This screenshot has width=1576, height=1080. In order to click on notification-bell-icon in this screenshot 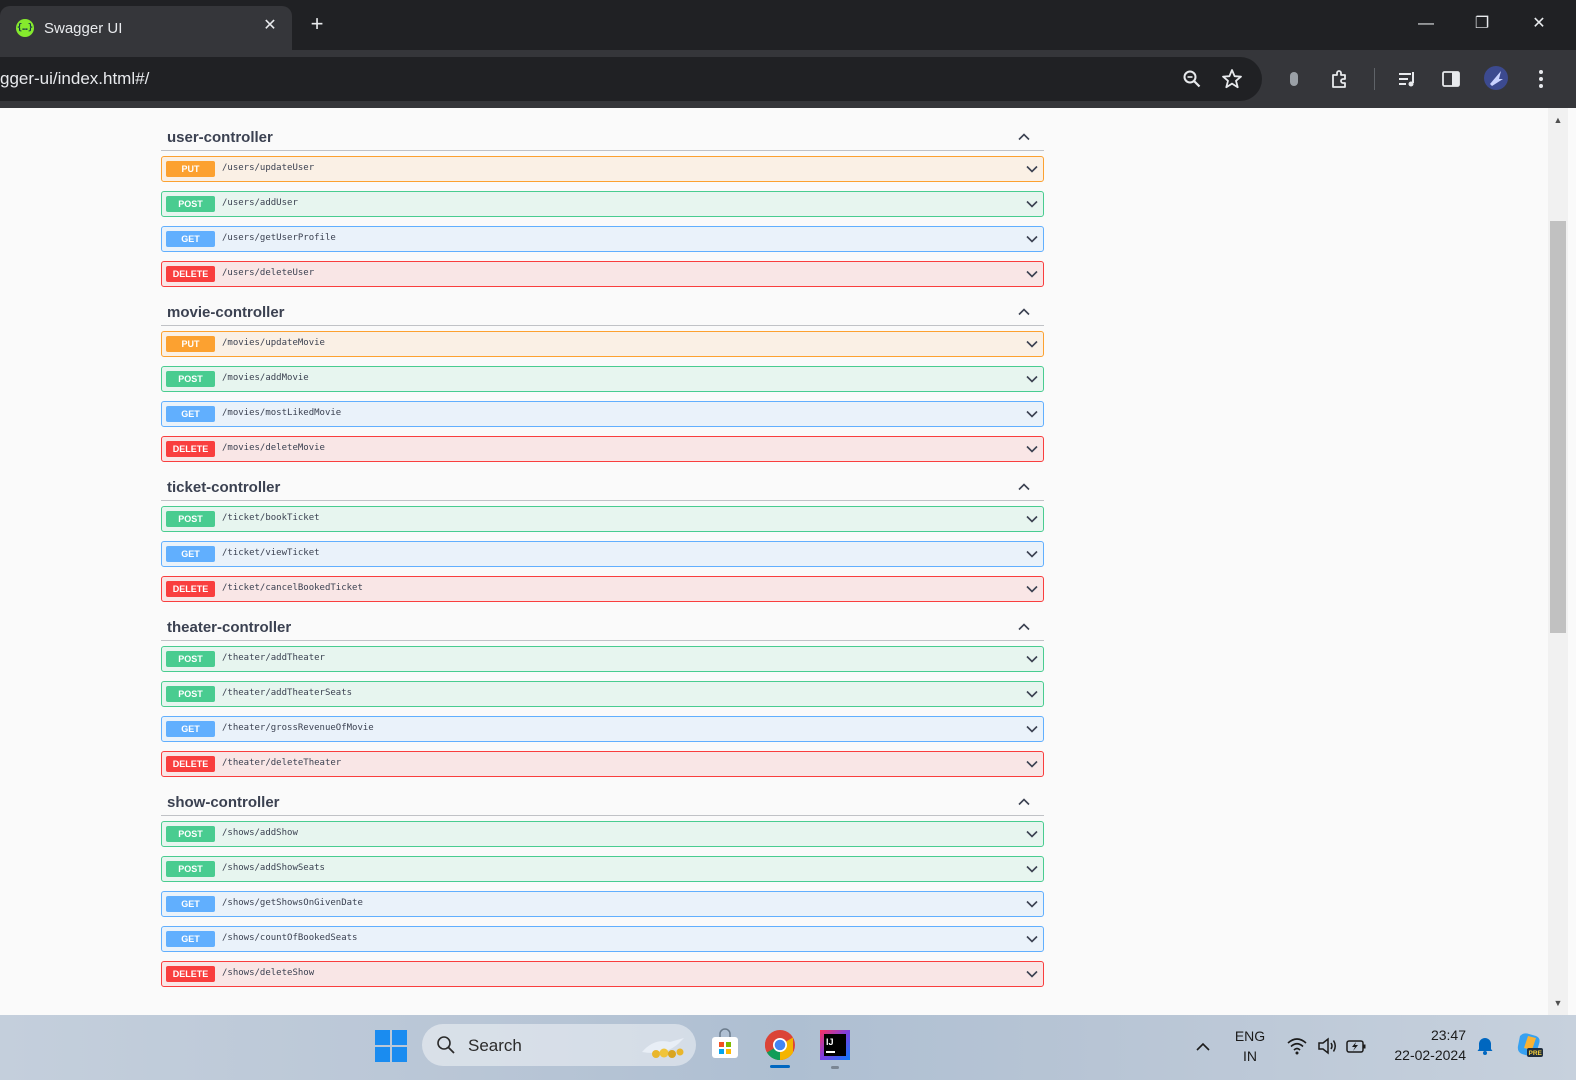, I will do `click(1485, 1045)`.